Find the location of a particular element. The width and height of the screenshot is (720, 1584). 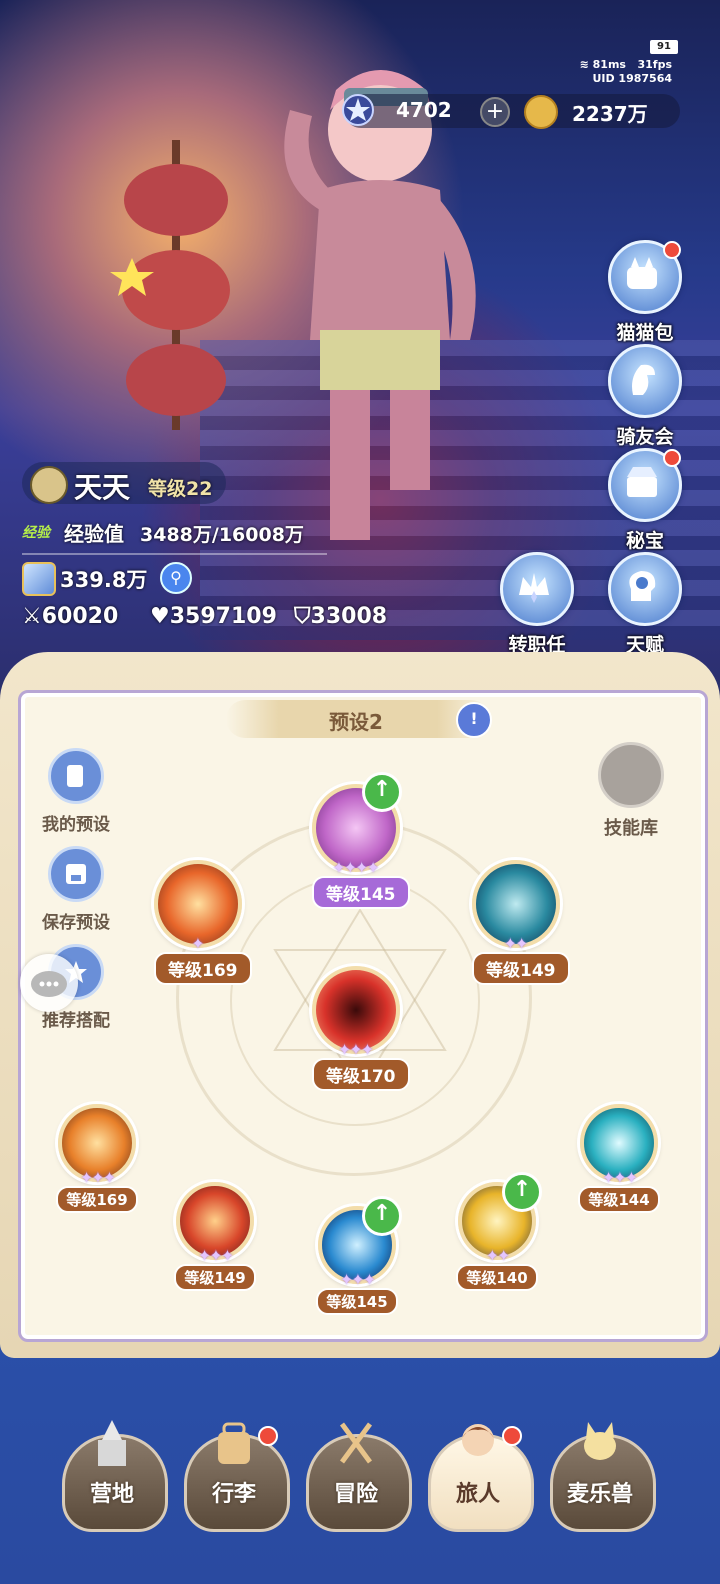

nav-tab-pets: 麦乐兽 is located at coordinates (603, 1475).